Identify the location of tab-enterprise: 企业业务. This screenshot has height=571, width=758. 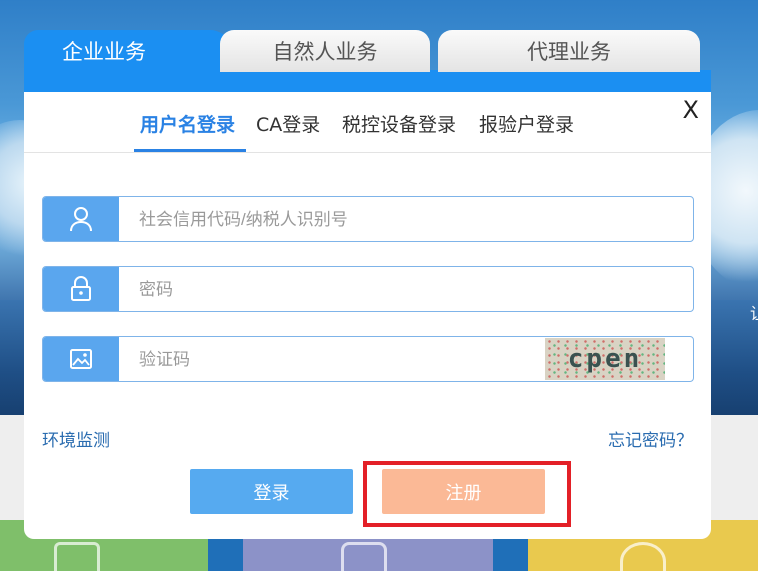
(119, 51).